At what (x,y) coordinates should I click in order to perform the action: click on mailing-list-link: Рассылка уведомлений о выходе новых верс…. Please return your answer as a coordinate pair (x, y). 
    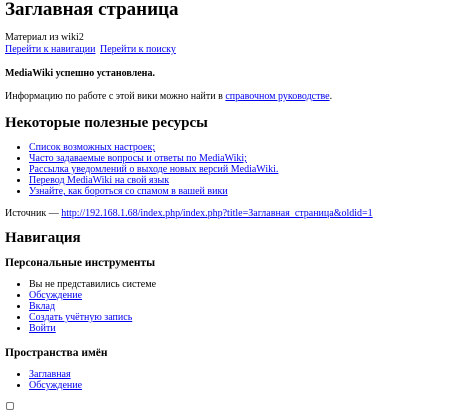
    Looking at the image, I should click on (153, 169).